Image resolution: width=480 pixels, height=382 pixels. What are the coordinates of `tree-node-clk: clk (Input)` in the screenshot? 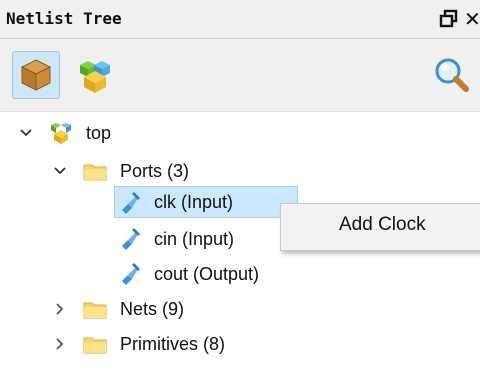 It's located at (193, 202).